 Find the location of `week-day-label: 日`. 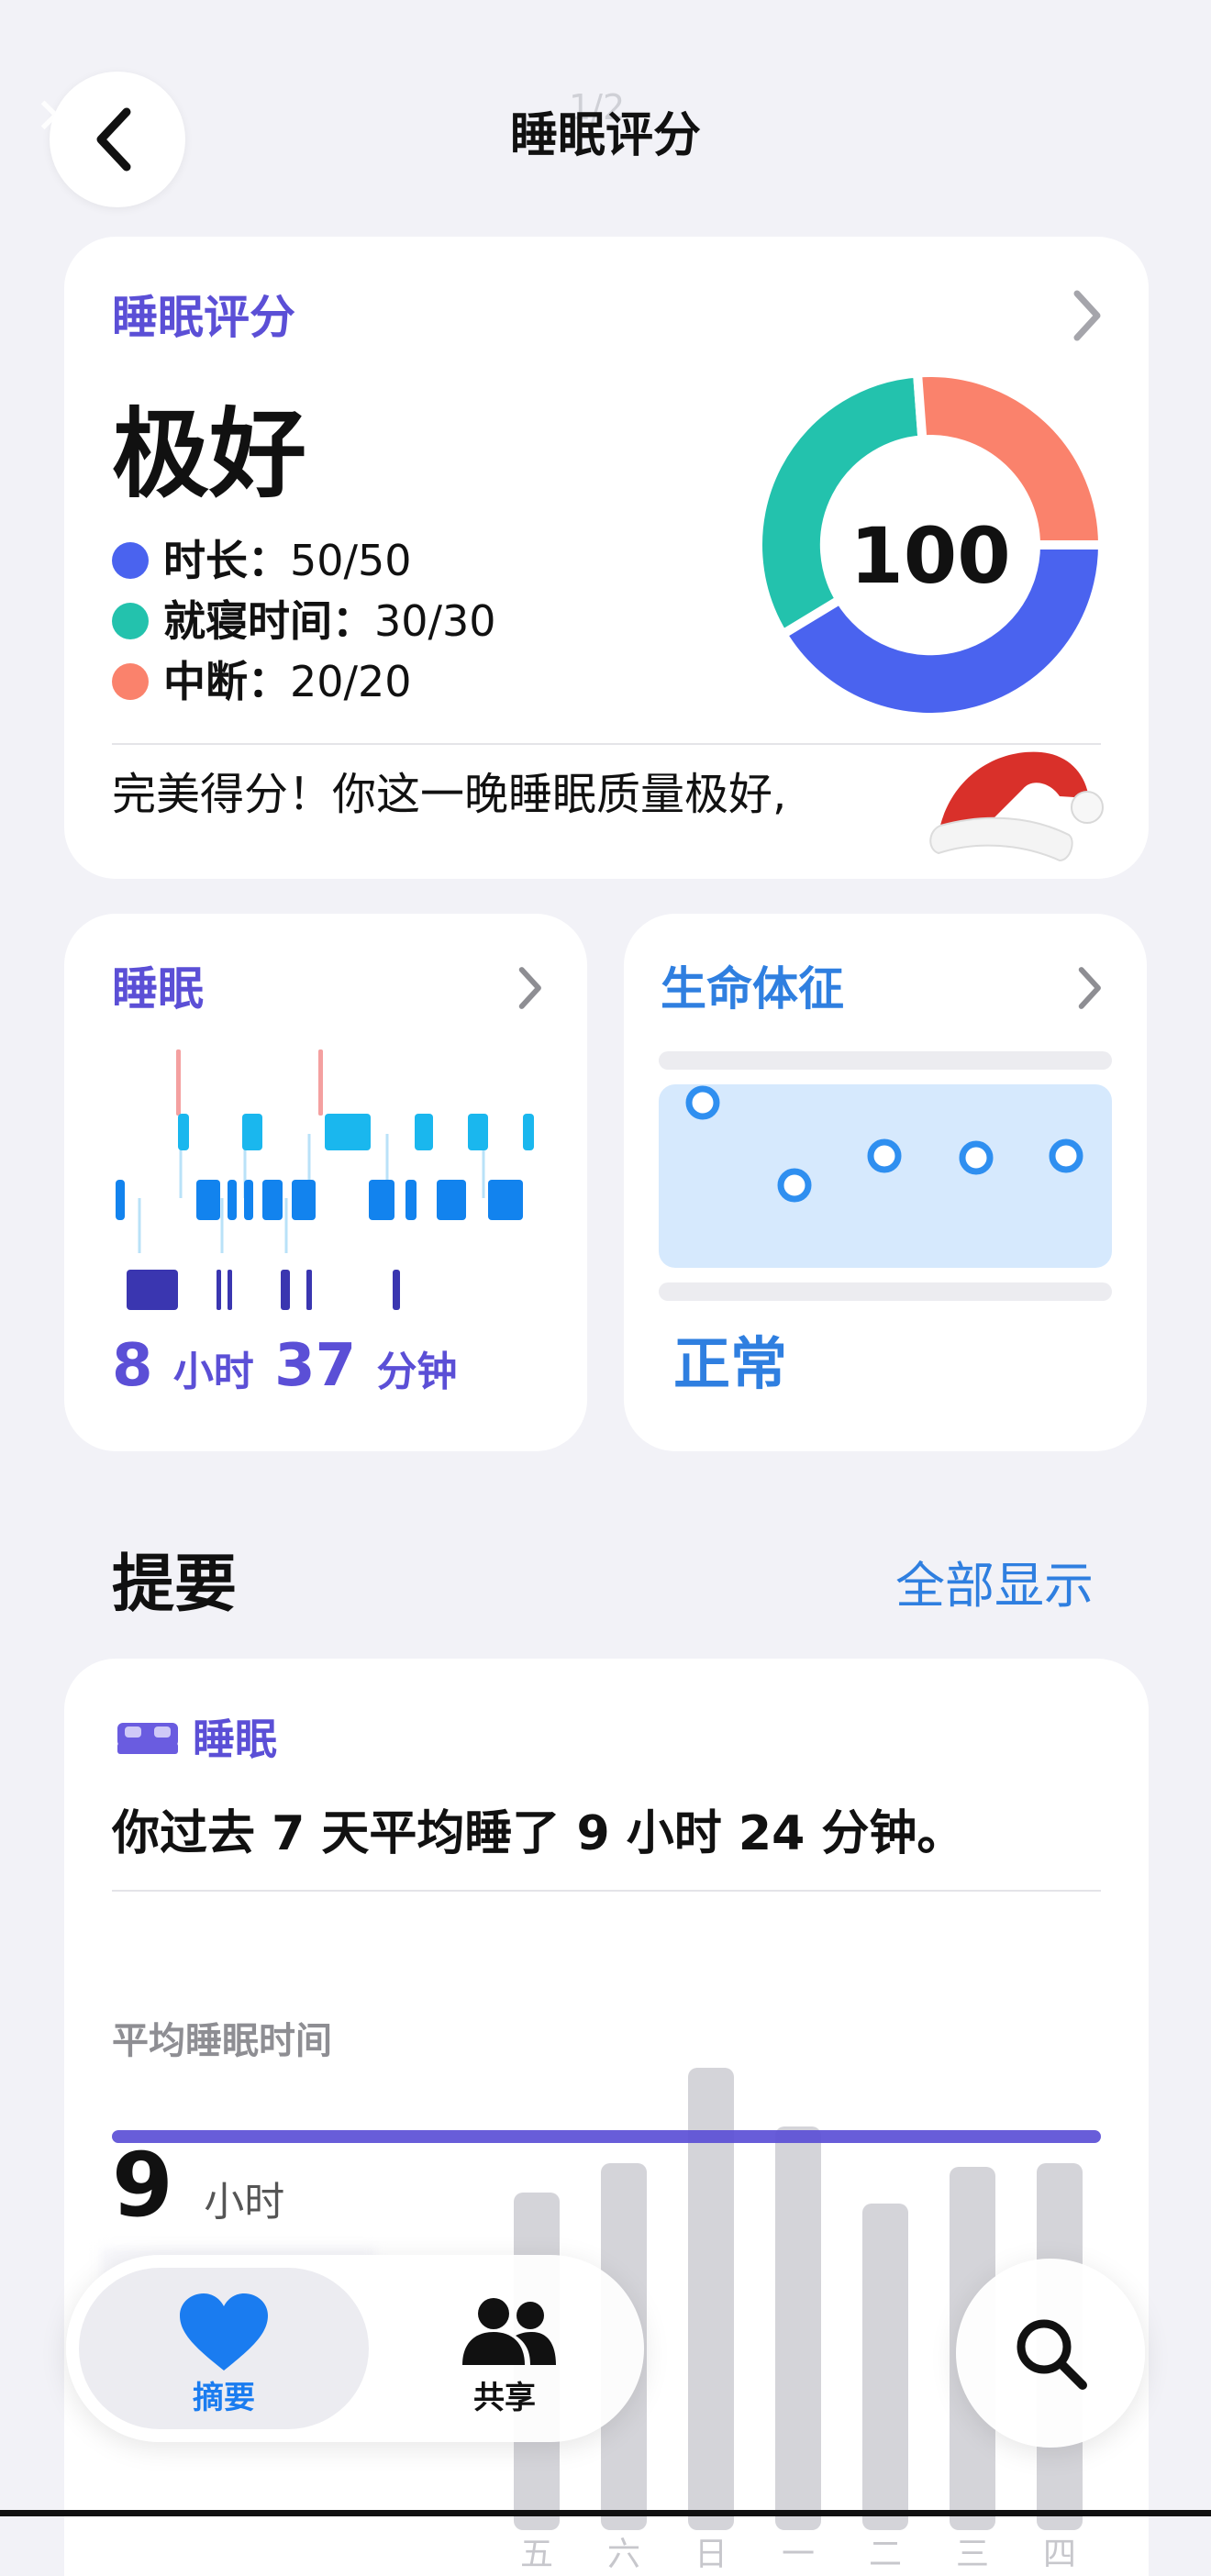

week-day-label: 日 is located at coordinates (711, 2554).